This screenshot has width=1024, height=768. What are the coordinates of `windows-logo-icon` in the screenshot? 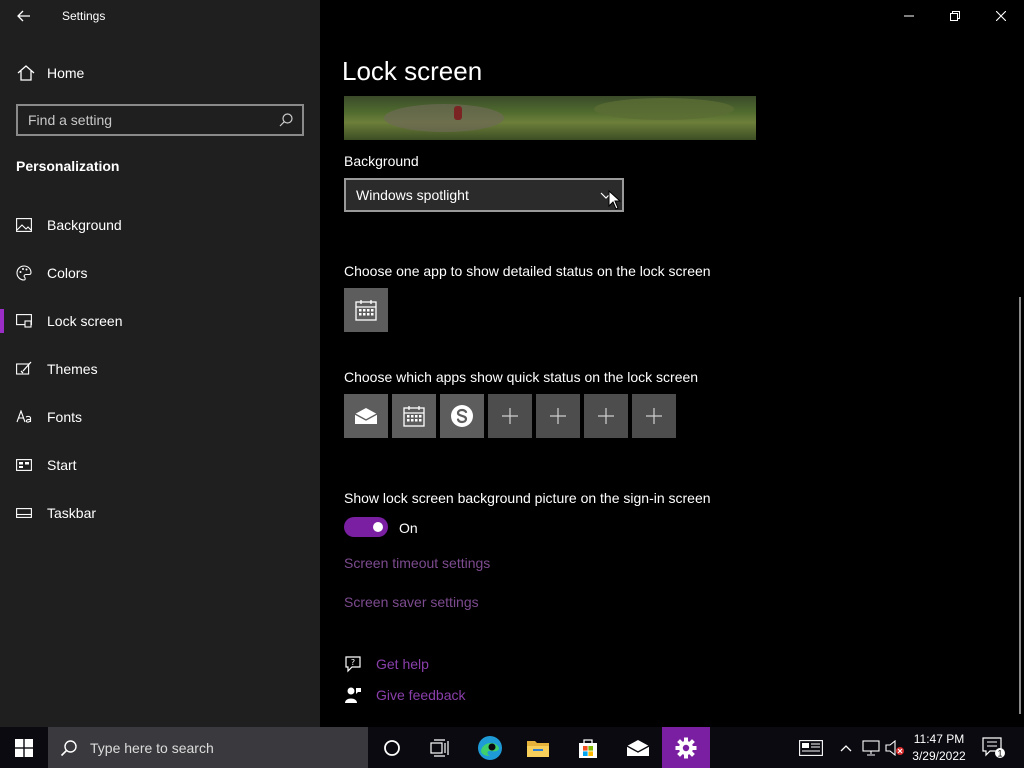 It's located at (24, 747).